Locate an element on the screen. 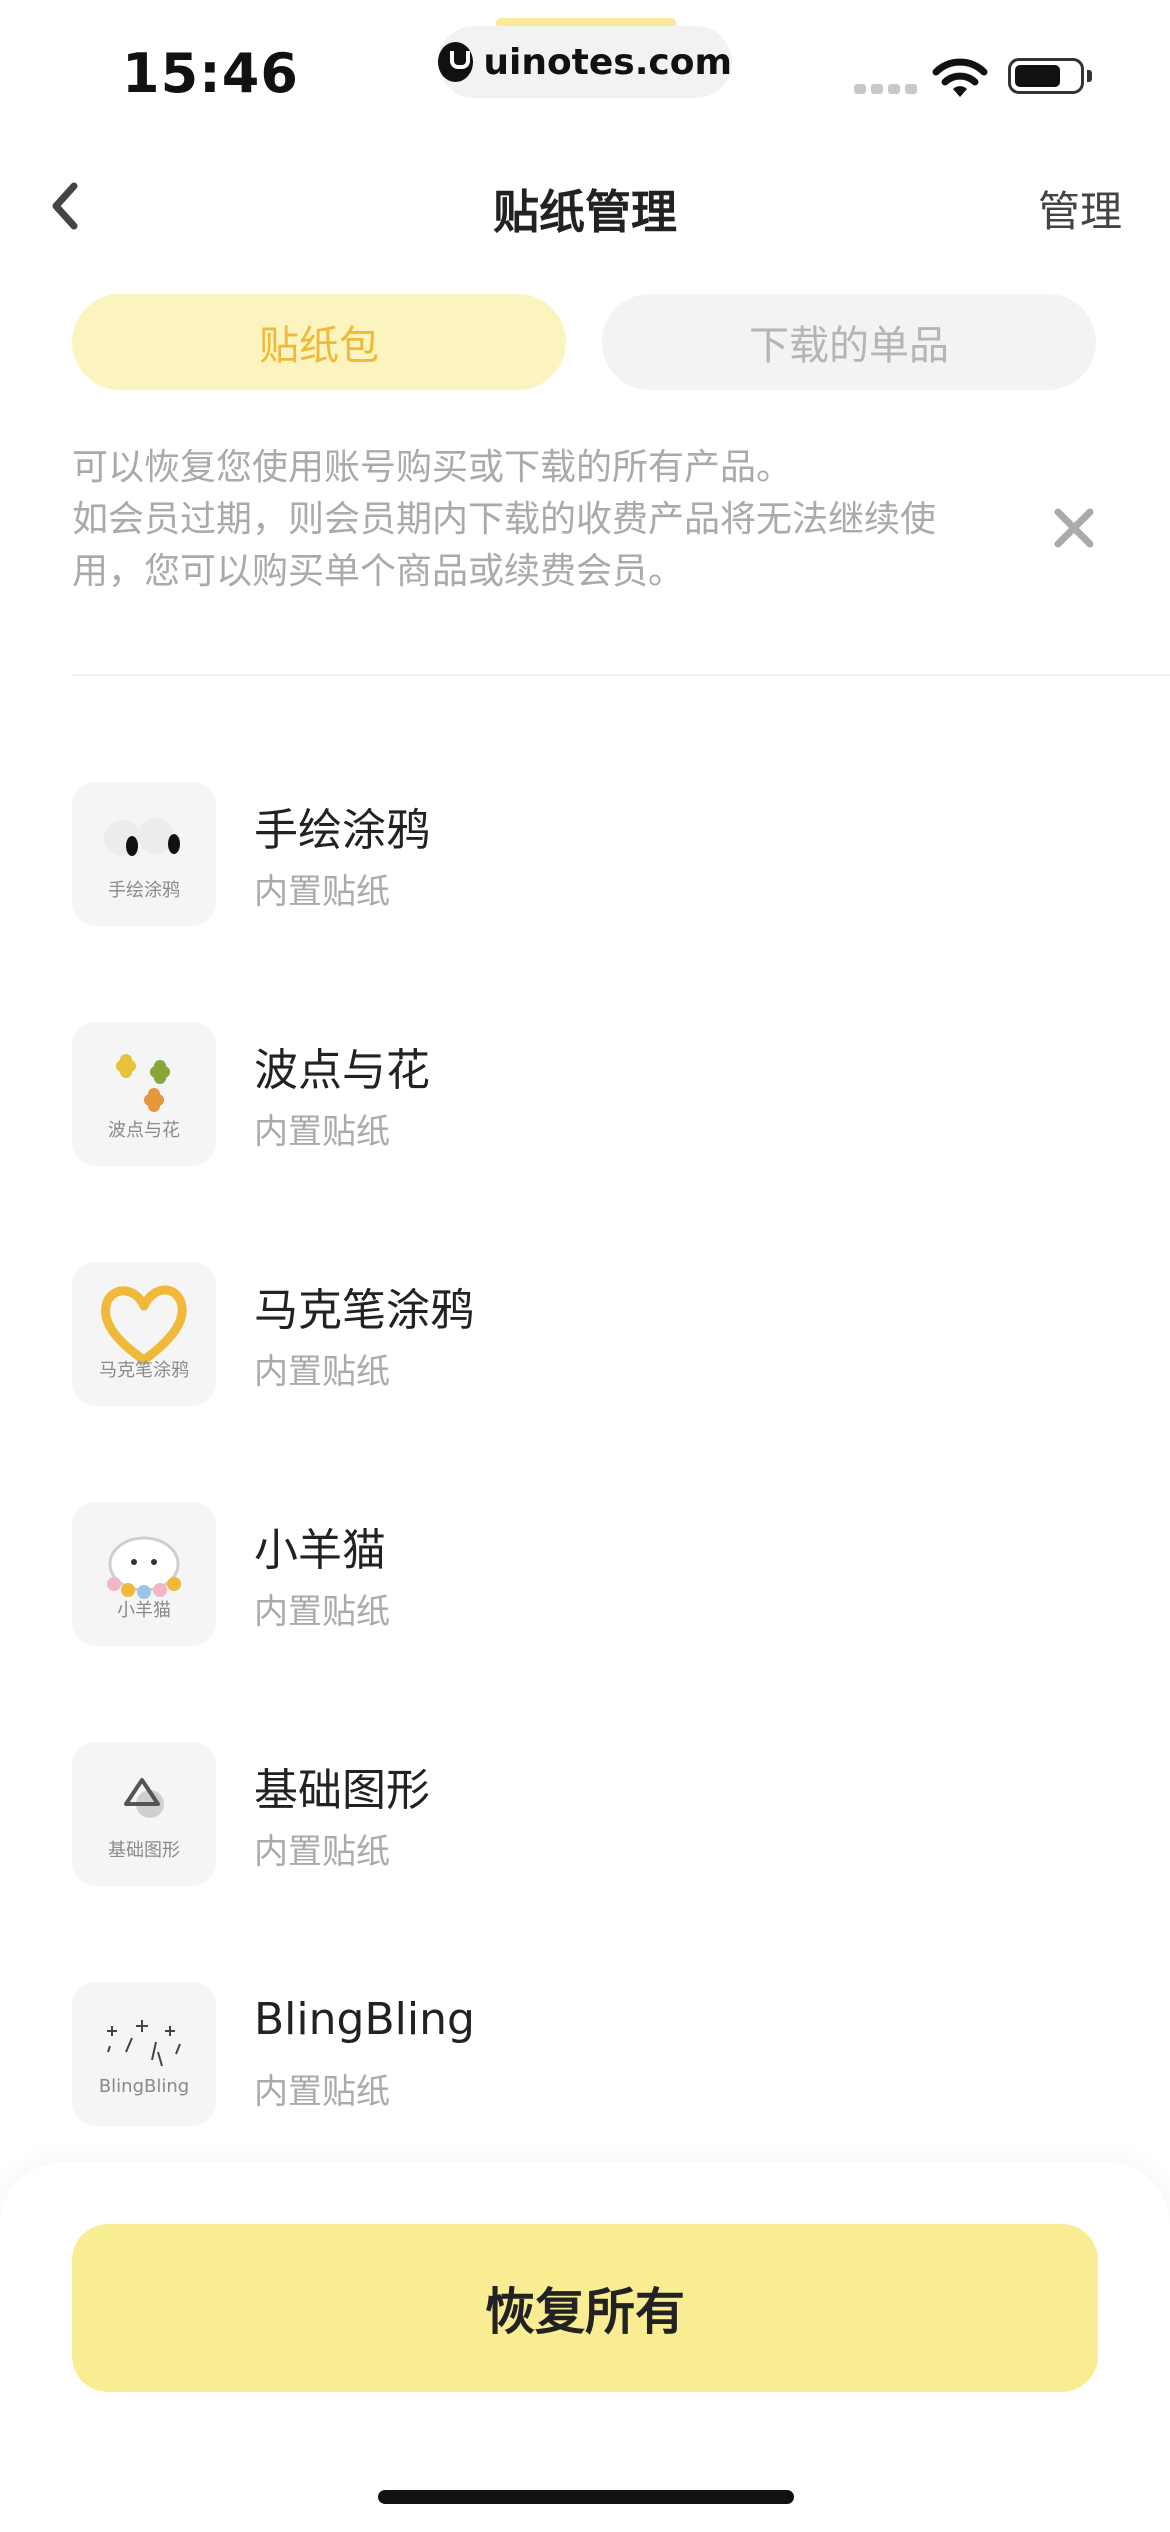  sticker-title: 波点与花 is located at coordinates (342, 1070).